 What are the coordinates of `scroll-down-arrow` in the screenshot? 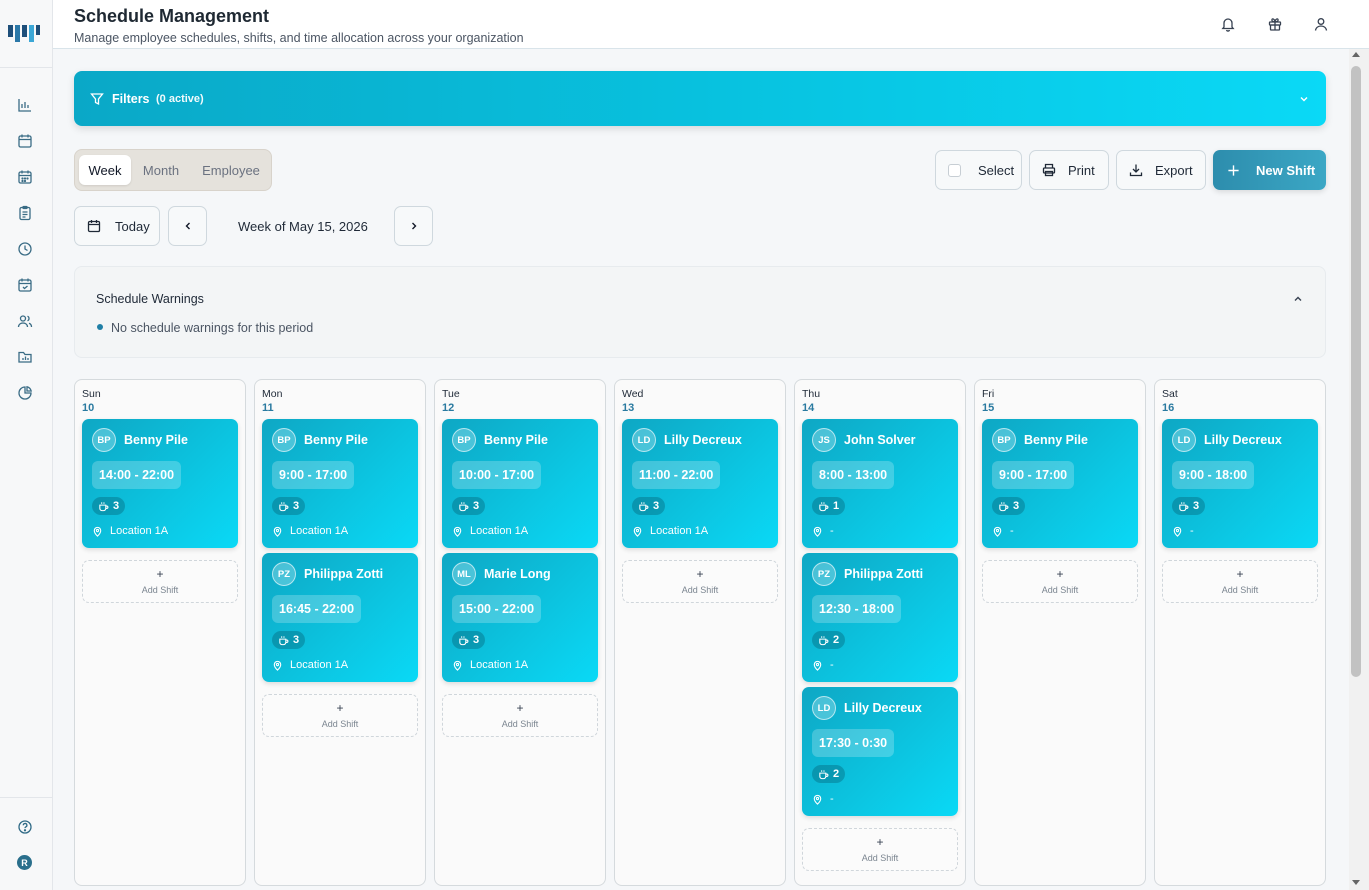 It's located at (1356, 882).